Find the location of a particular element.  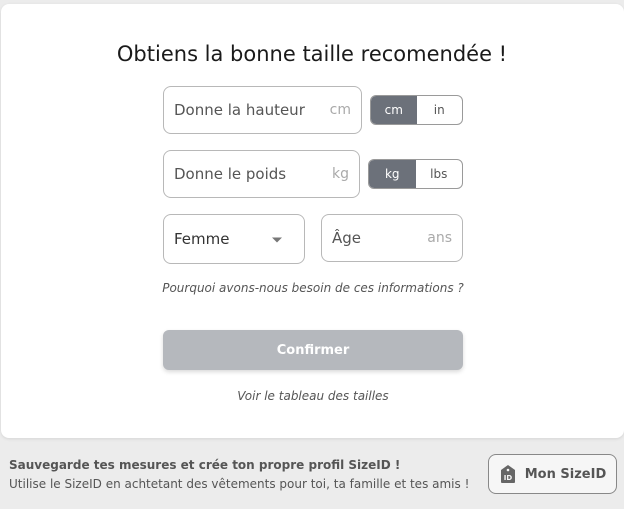

my-sizeid-label: Mon SizeID is located at coordinates (565, 474).